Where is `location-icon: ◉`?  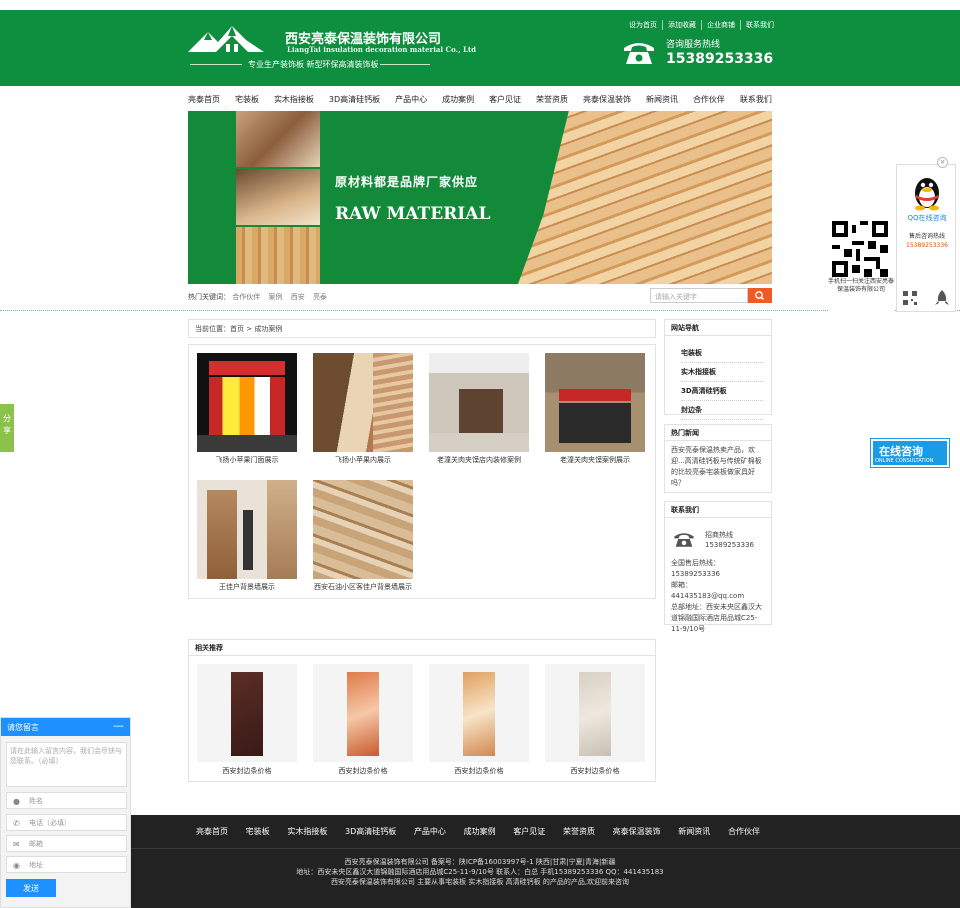 location-icon: ◉ is located at coordinates (16, 865).